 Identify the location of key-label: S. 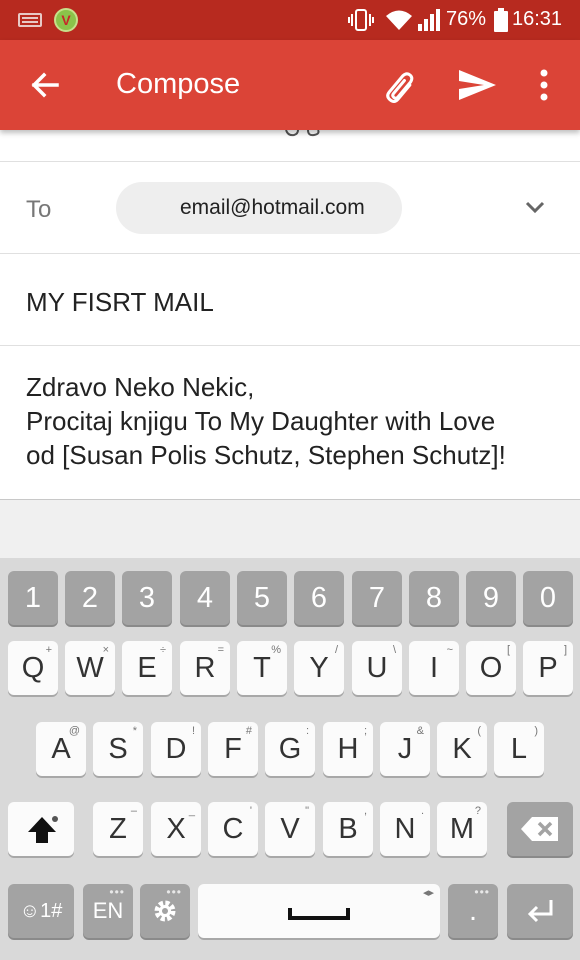
(118, 749).